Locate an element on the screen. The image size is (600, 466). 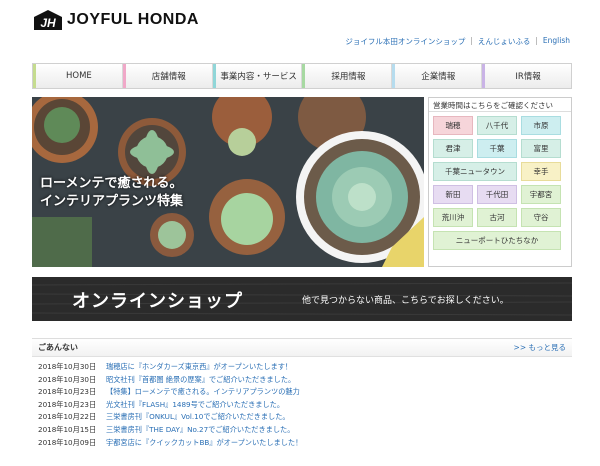
news-date: 2018年10月09日 is located at coordinates (67, 442).